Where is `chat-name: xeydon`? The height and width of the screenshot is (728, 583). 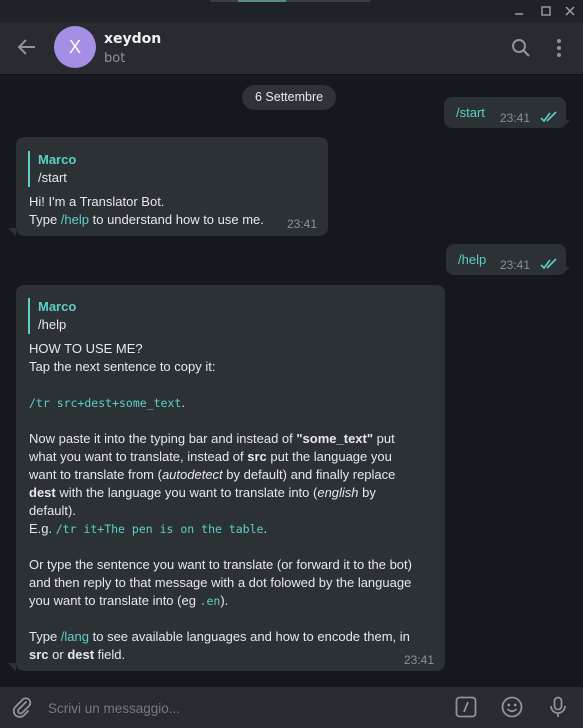
chat-name: xeydon is located at coordinates (132, 39).